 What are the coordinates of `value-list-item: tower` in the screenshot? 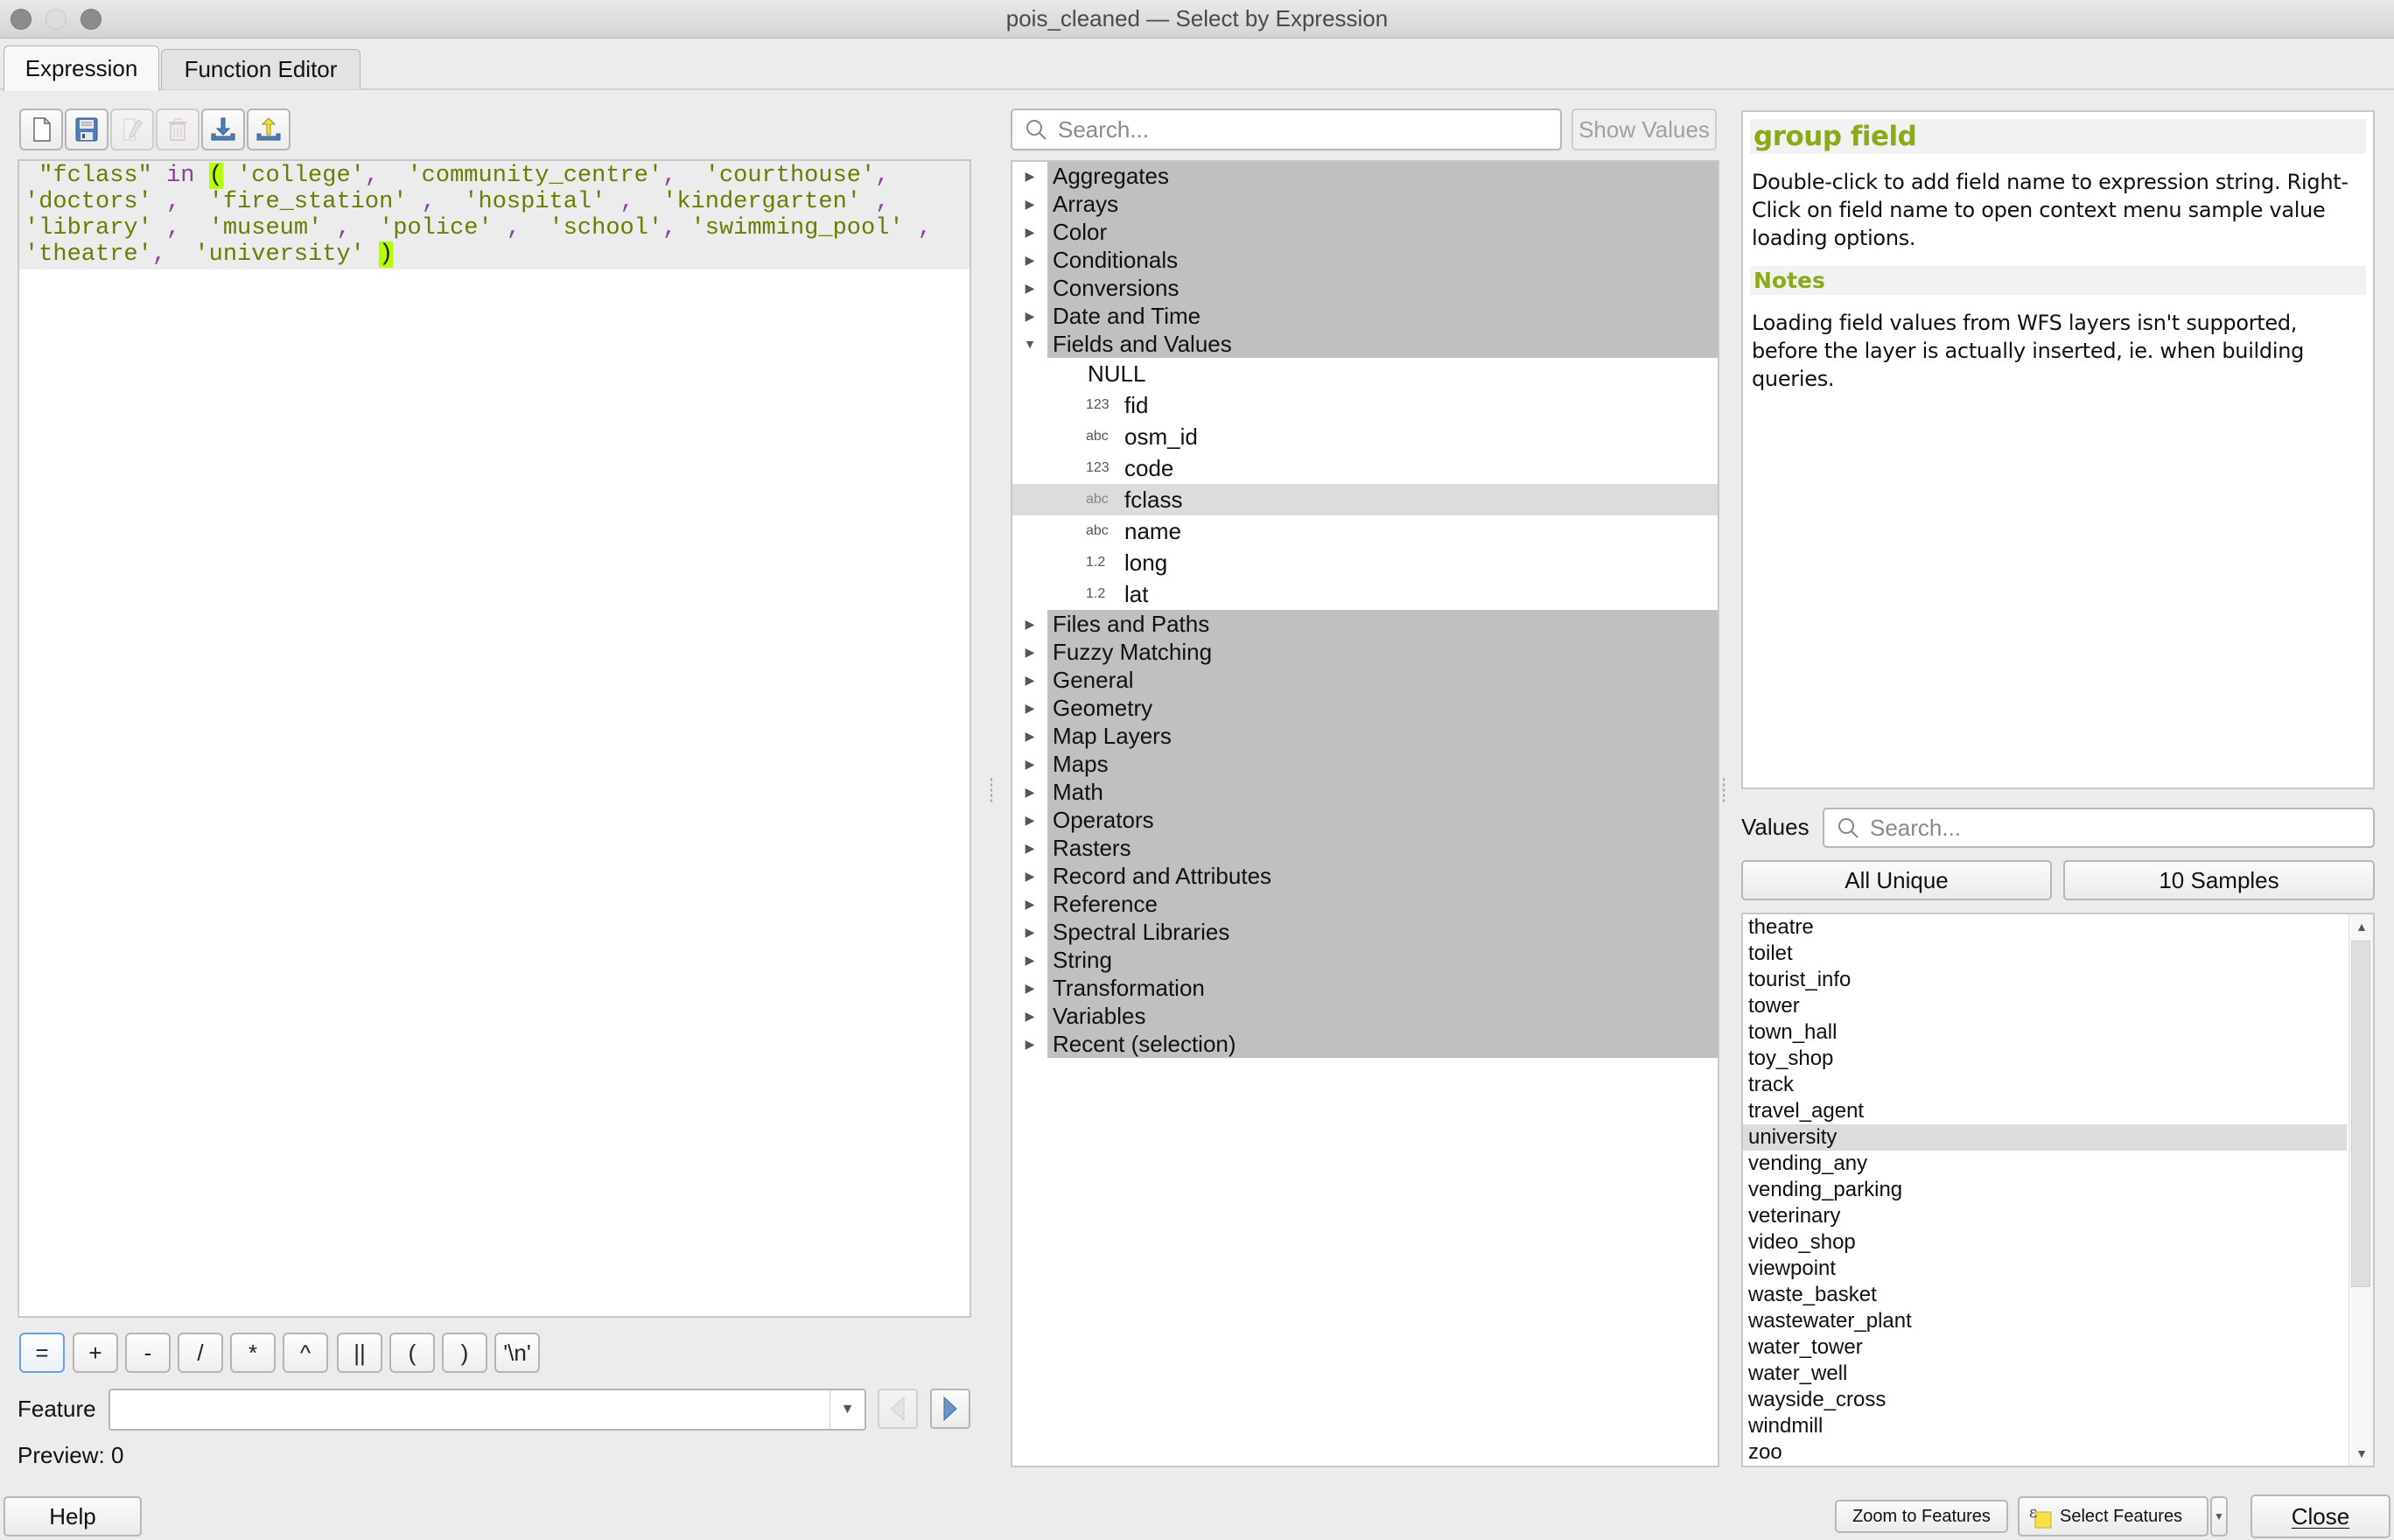 It's located at (2045, 1006).